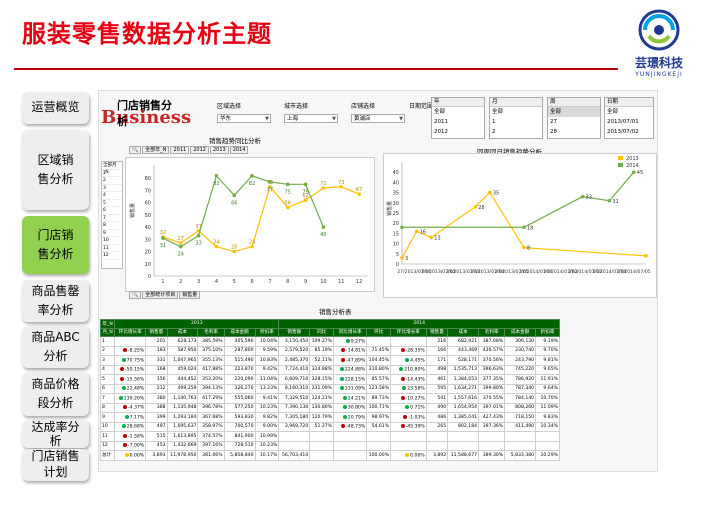 The width and height of the screenshot is (703, 529). What do you see at coordinates (55, 170) in the screenshot?
I see `sidebar-item-region-sales: 区域销售分析` at bounding box center [55, 170].